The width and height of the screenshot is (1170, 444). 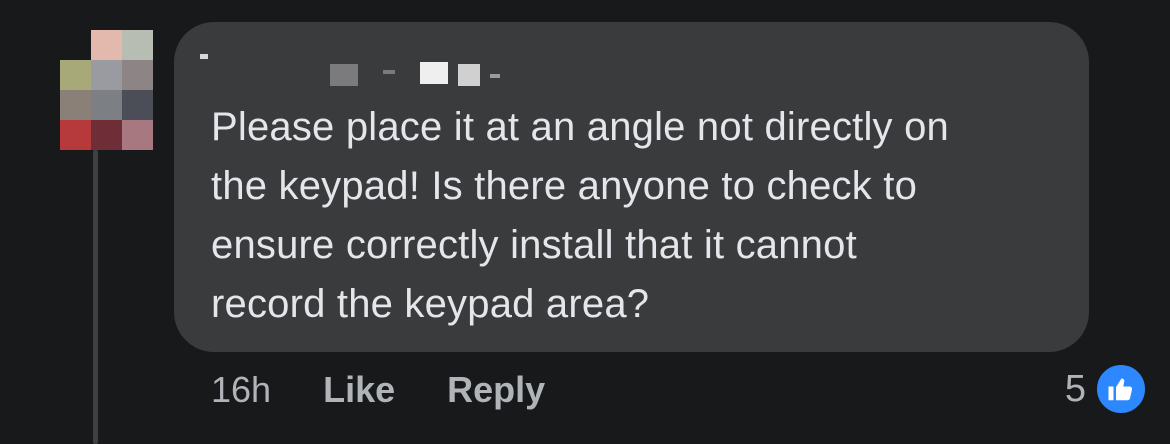 What do you see at coordinates (360, 65) in the screenshot?
I see `author-name-redacted` at bounding box center [360, 65].